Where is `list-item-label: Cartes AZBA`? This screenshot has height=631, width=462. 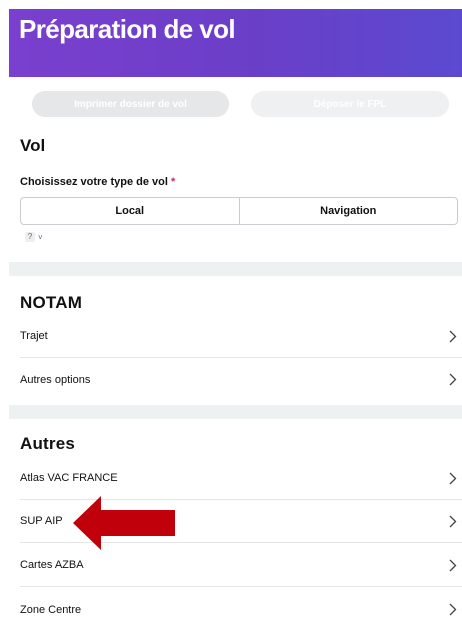
list-item-label: Cartes AZBA is located at coordinates (52, 565).